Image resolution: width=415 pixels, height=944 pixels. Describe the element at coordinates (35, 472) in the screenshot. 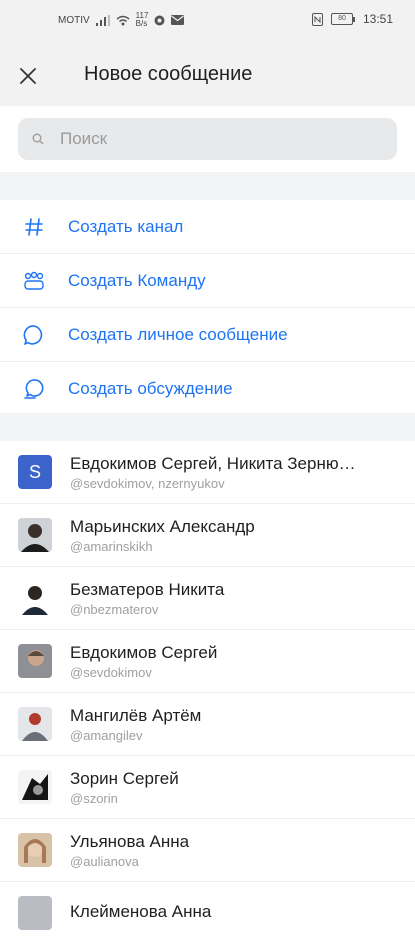

I see `avatar: S` at that location.